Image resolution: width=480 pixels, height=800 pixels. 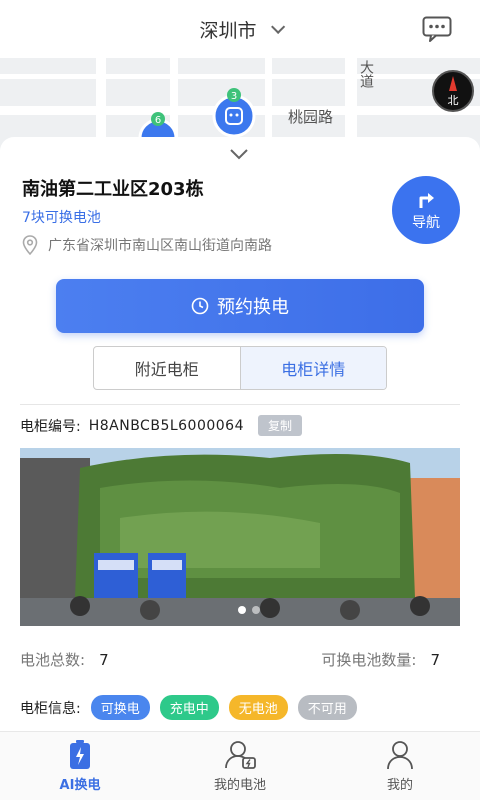 What do you see at coordinates (366, 74) in the screenshot?
I see `map-road-label: 大道` at bounding box center [366, 74].